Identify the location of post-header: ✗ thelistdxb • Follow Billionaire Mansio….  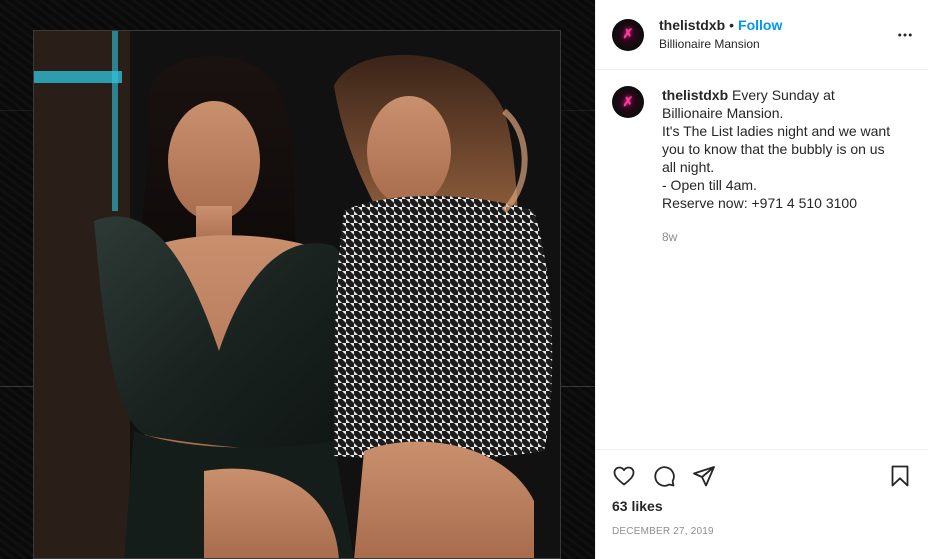
(762, 35).